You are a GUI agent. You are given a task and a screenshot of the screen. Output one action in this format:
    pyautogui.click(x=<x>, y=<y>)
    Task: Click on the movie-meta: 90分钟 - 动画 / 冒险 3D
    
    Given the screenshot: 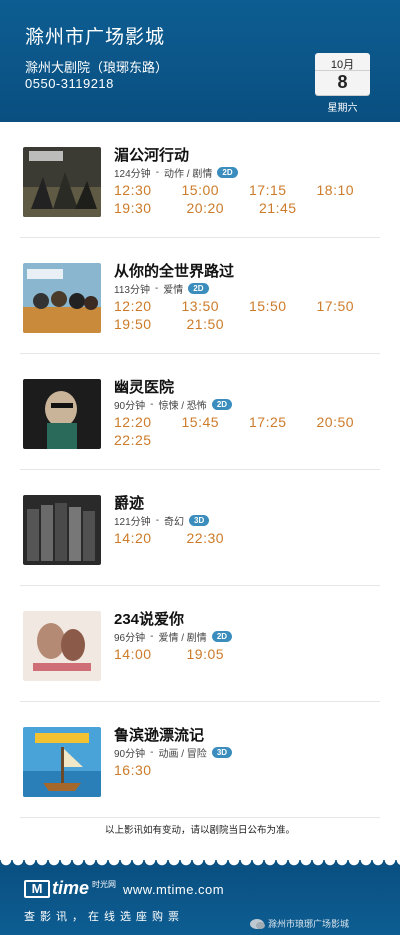 What is the action you would take?
    pyautogui.click(x=173, y=752)
    